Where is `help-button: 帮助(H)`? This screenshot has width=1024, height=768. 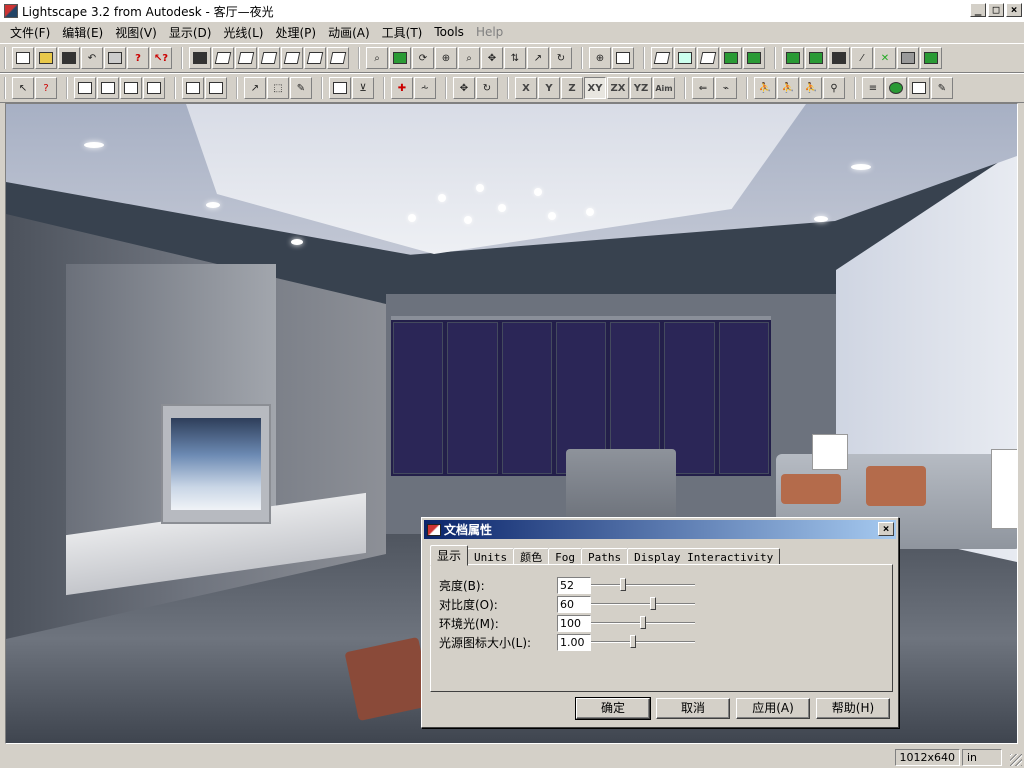 help-button: 帮助(H) is located at coordinates (853, 708).